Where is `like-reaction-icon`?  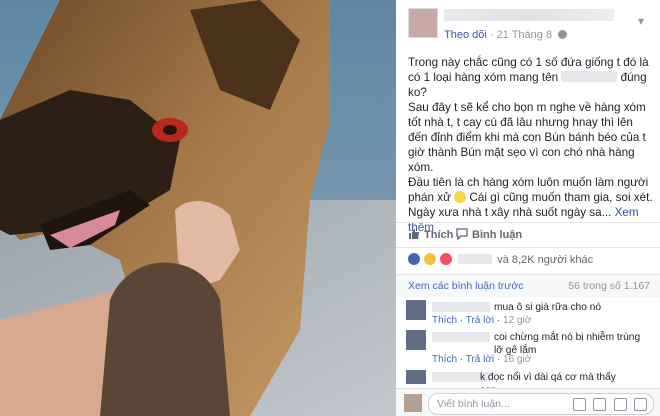 like-reaction-icon is located at coordinates (414, 259).